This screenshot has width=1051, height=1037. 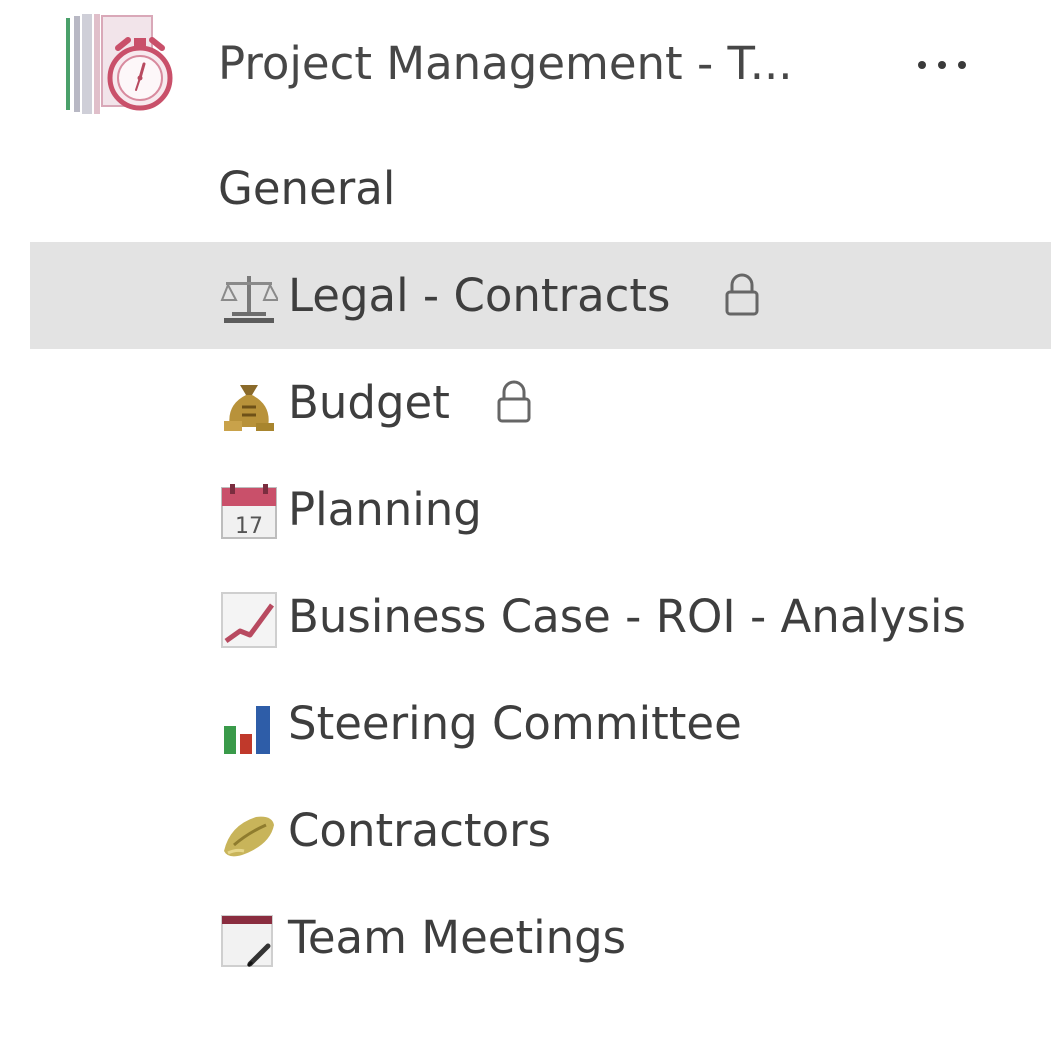 What do you see at coordinates (627, 616) in the screenshot?
I see `channel-label: Business Case - ROI - Analysis` at bounding box center [627, 616].